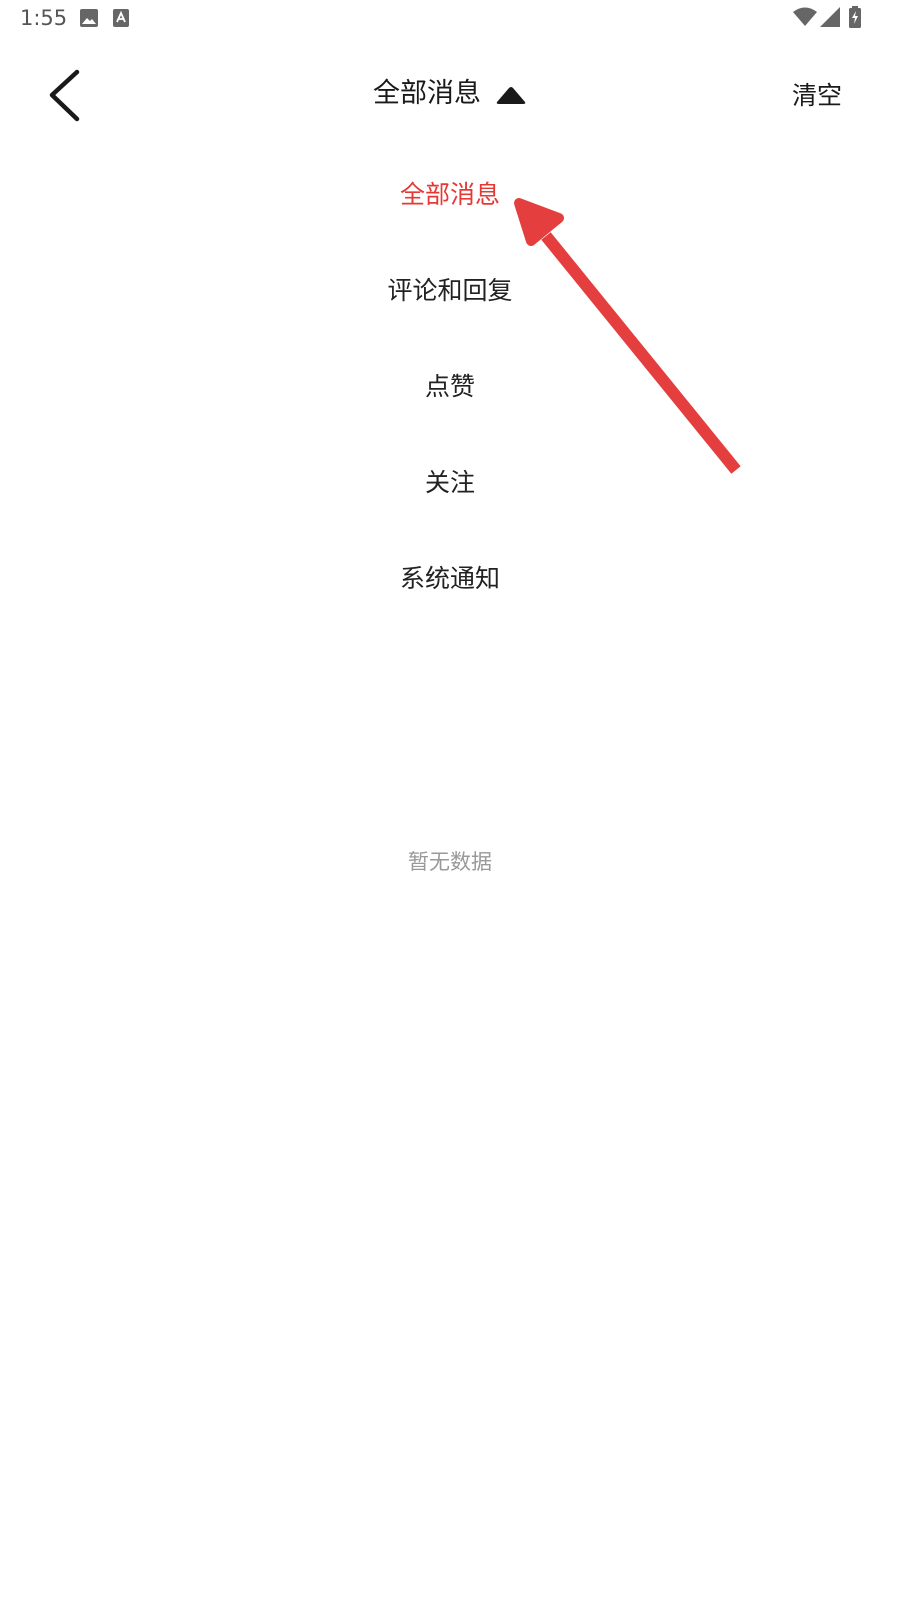  What do you see at coordinates (855, 19) in the screenshot?
I see `battery-charging-icon` at bounding box center [855, 19].